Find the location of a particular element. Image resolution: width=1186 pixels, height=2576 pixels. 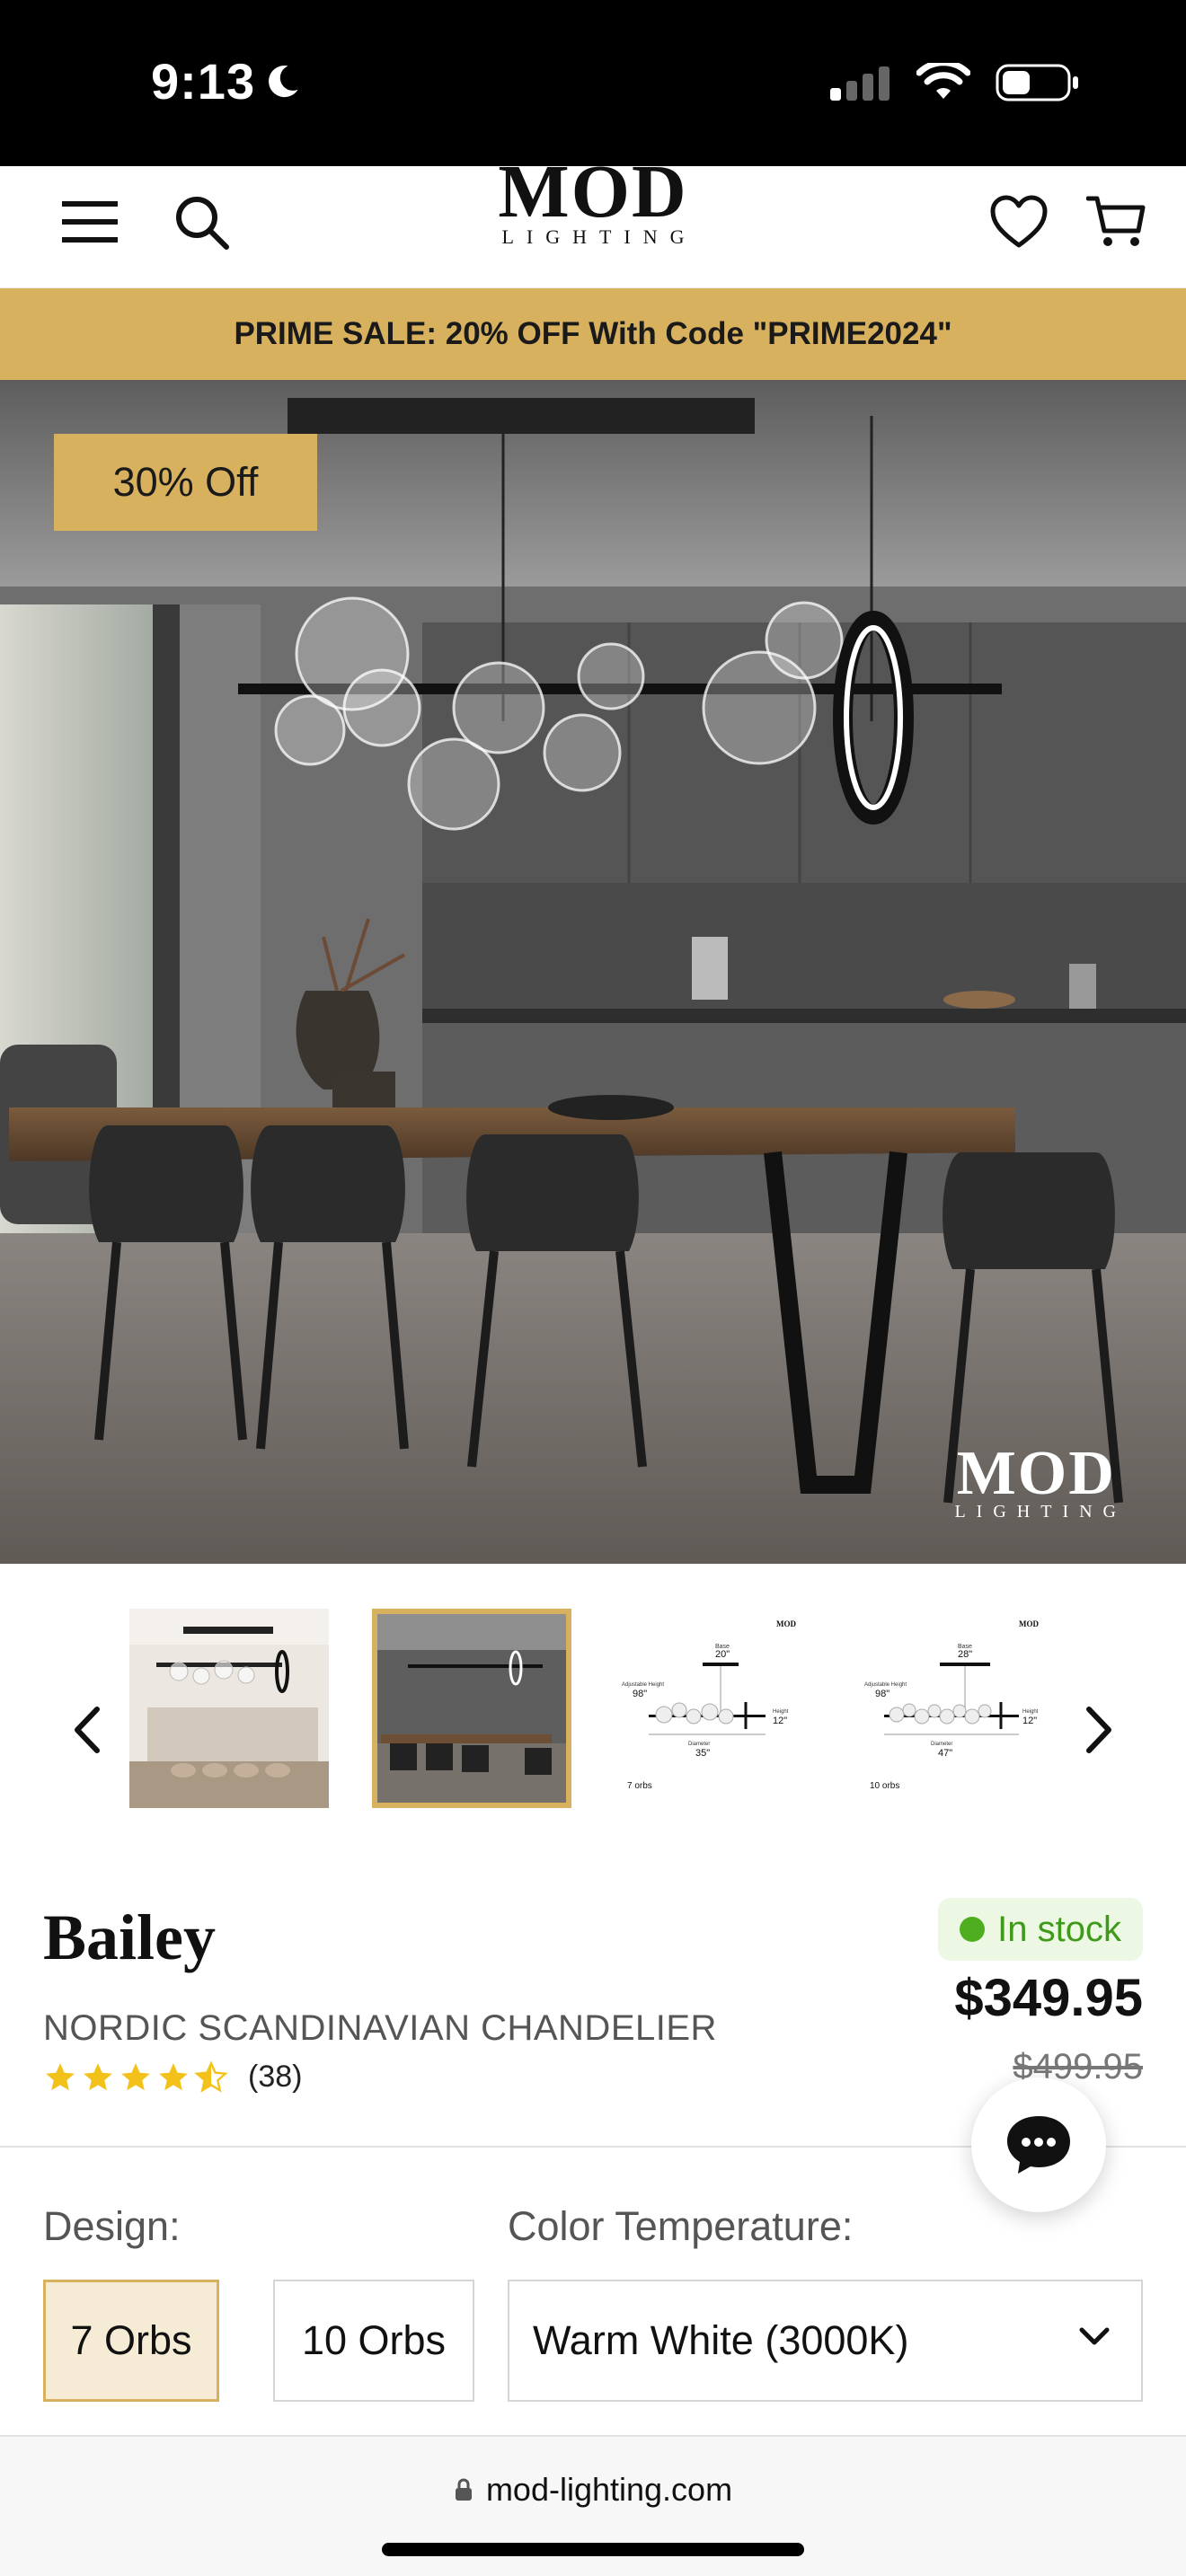

diagram-diameter-value: 35" is located at coordinates (702, 1753).